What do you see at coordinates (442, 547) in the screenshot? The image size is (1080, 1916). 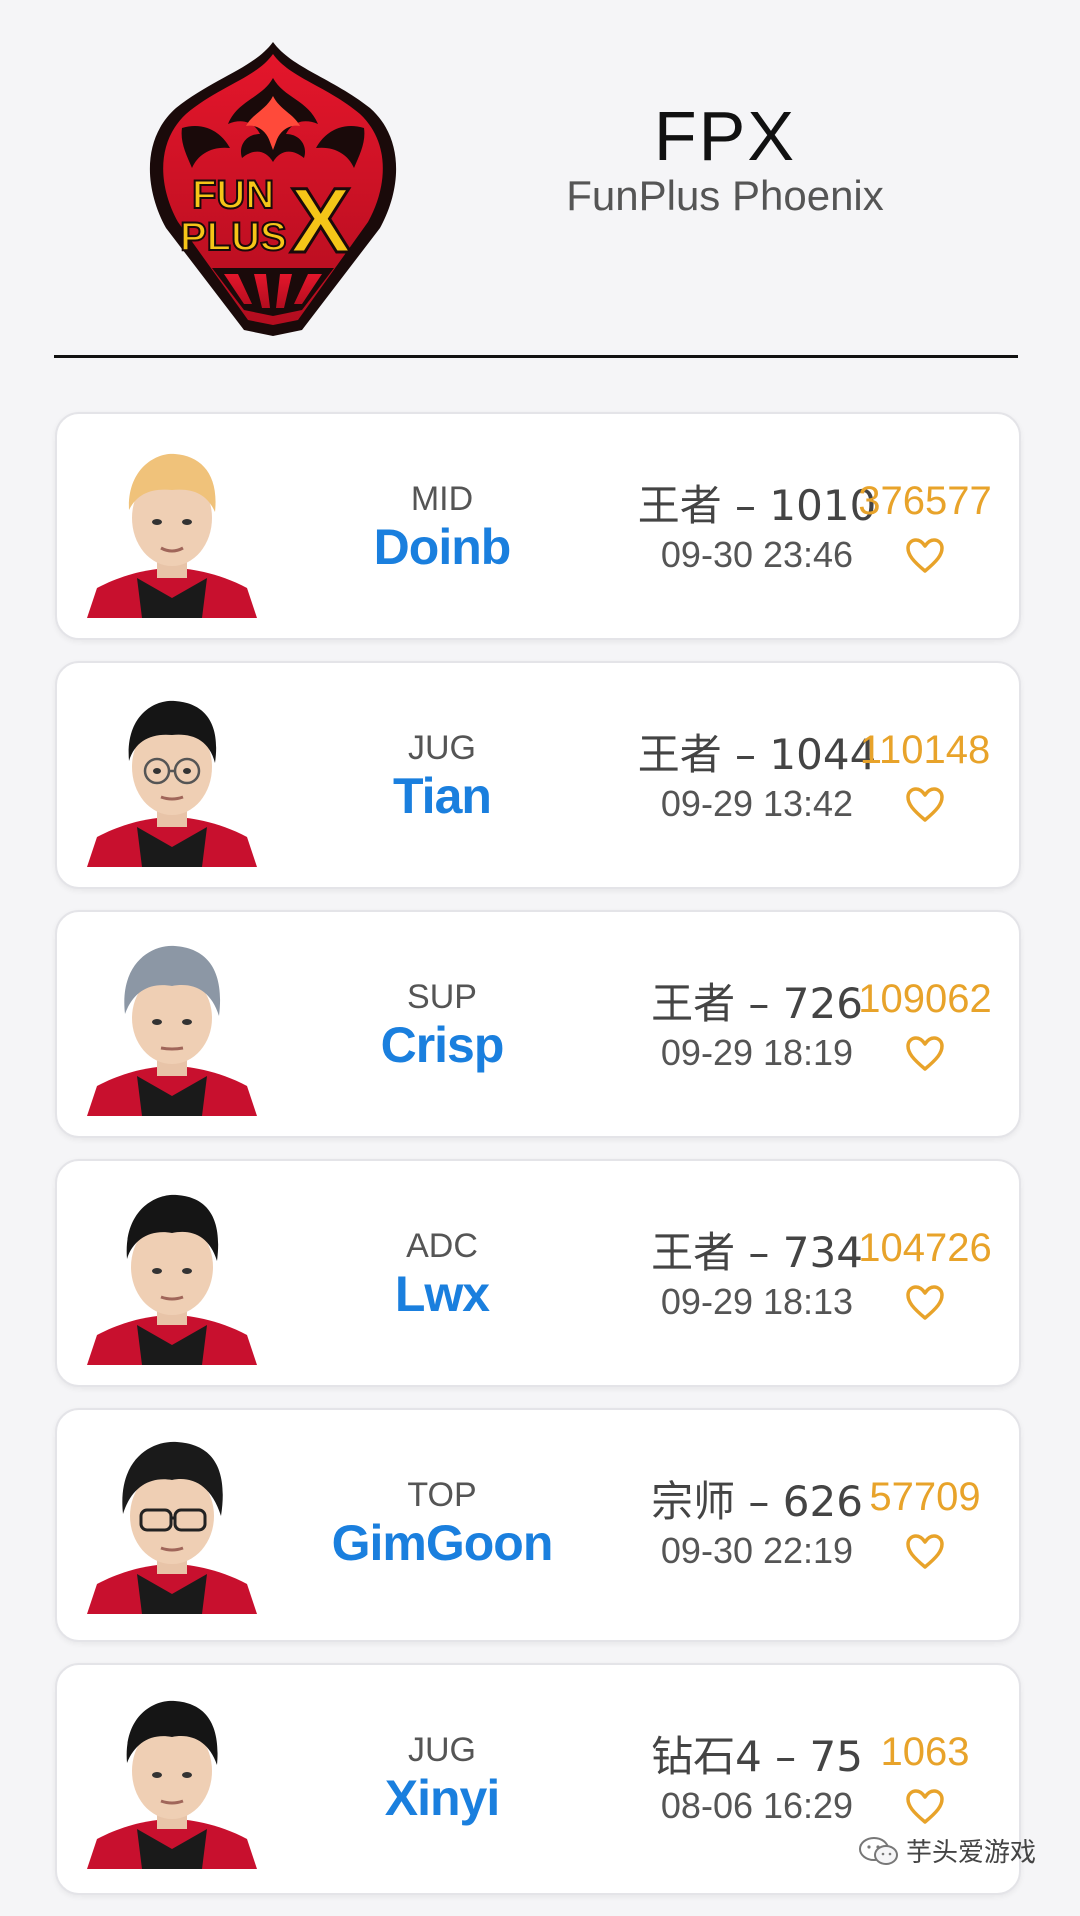 I see `player-name: Doinb` at bounding box center [442, 547].